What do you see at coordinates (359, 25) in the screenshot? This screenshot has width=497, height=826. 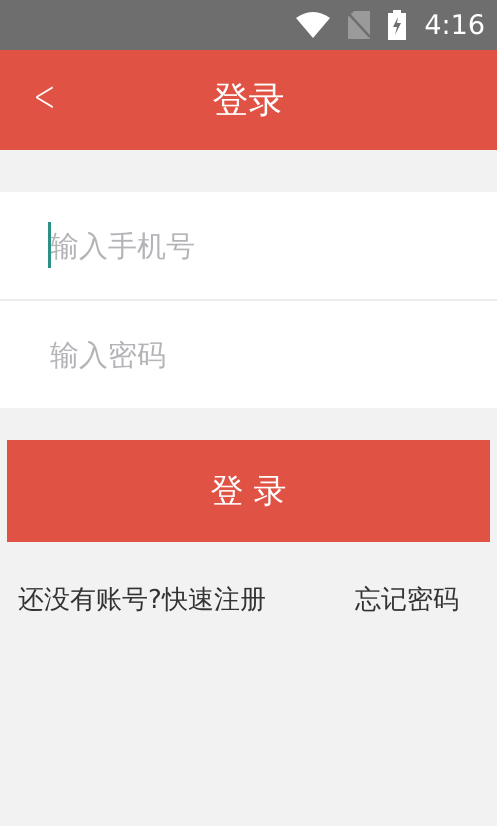 I see `no-sim-icon` at bounding box center [359, 25].